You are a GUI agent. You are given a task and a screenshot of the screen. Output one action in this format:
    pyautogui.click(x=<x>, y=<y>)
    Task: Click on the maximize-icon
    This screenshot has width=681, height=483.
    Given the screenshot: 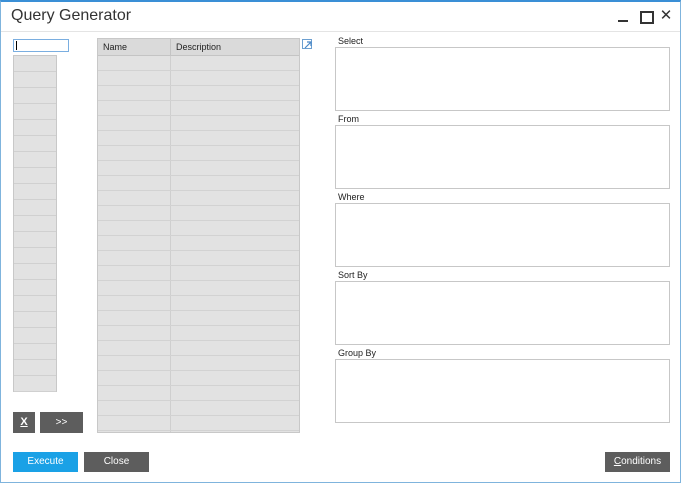 What is the action you would take?
    pyautogui.click(x=645, y=16)
    